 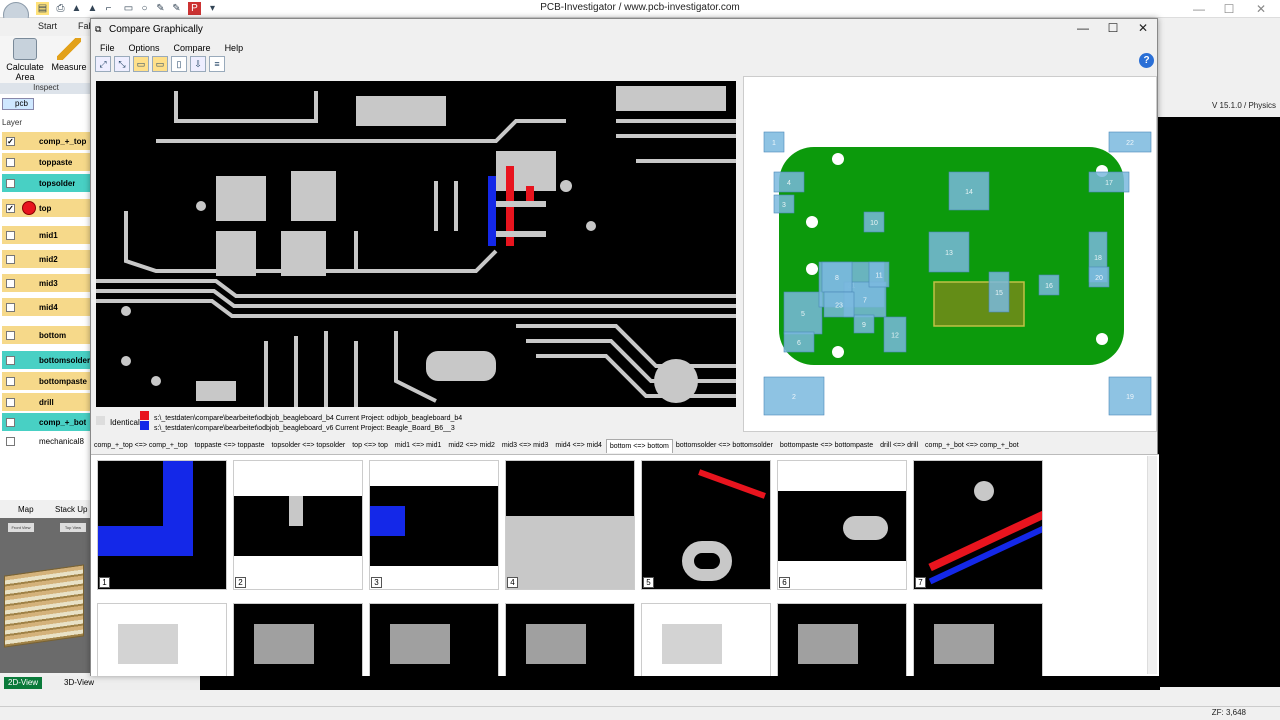 What do you see at coordinates (706, 525) in the screenshot?
I see `difference-thumbnail: 5` at bounding box center [706, 525].